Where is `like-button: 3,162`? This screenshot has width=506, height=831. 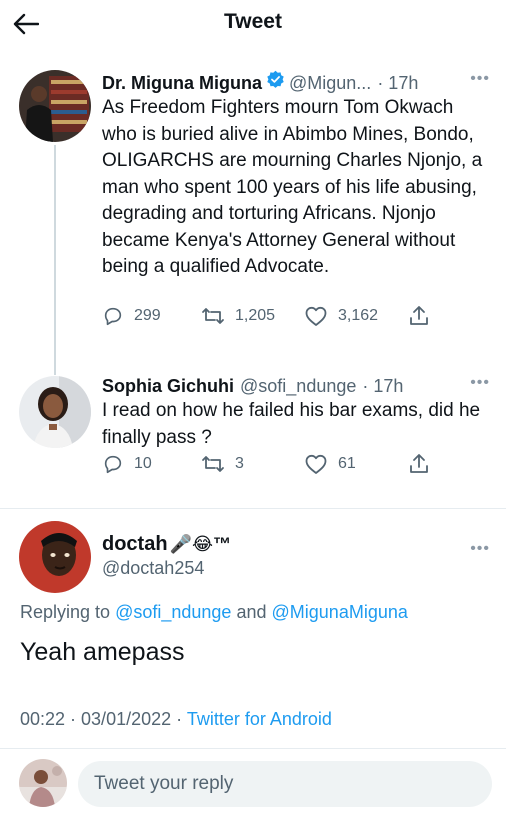 like-button: 3,162 is located at coordinates (341, 316).